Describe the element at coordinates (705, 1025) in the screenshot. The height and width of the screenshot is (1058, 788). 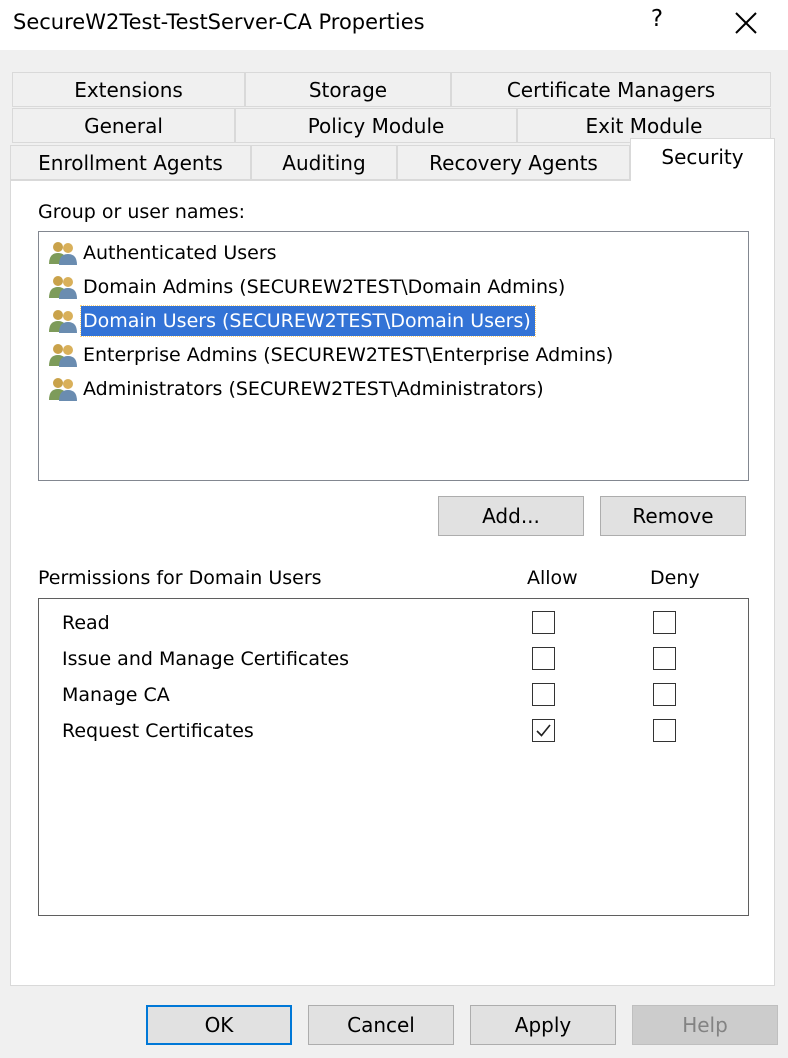
I see `help-button: Help` at that location.